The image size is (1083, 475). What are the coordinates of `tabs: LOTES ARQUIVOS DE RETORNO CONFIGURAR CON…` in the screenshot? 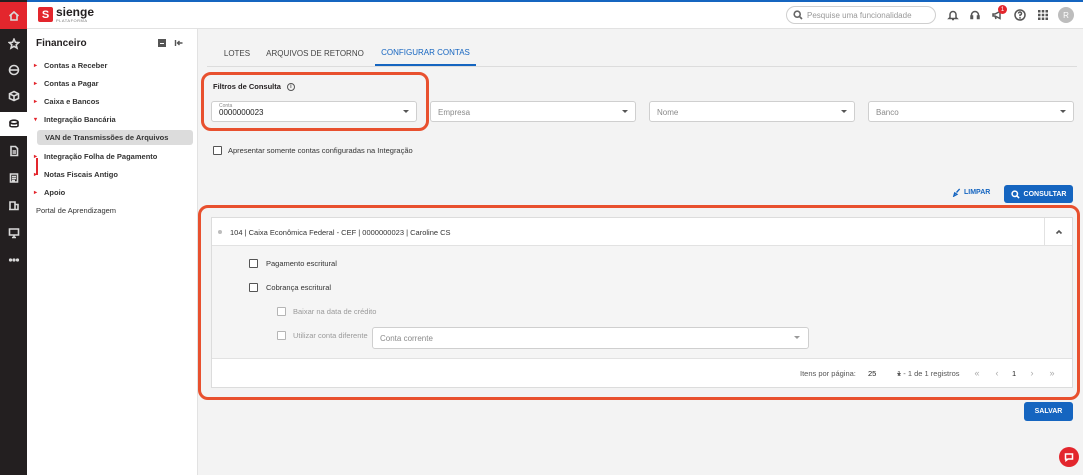 It's located at (641, 53).